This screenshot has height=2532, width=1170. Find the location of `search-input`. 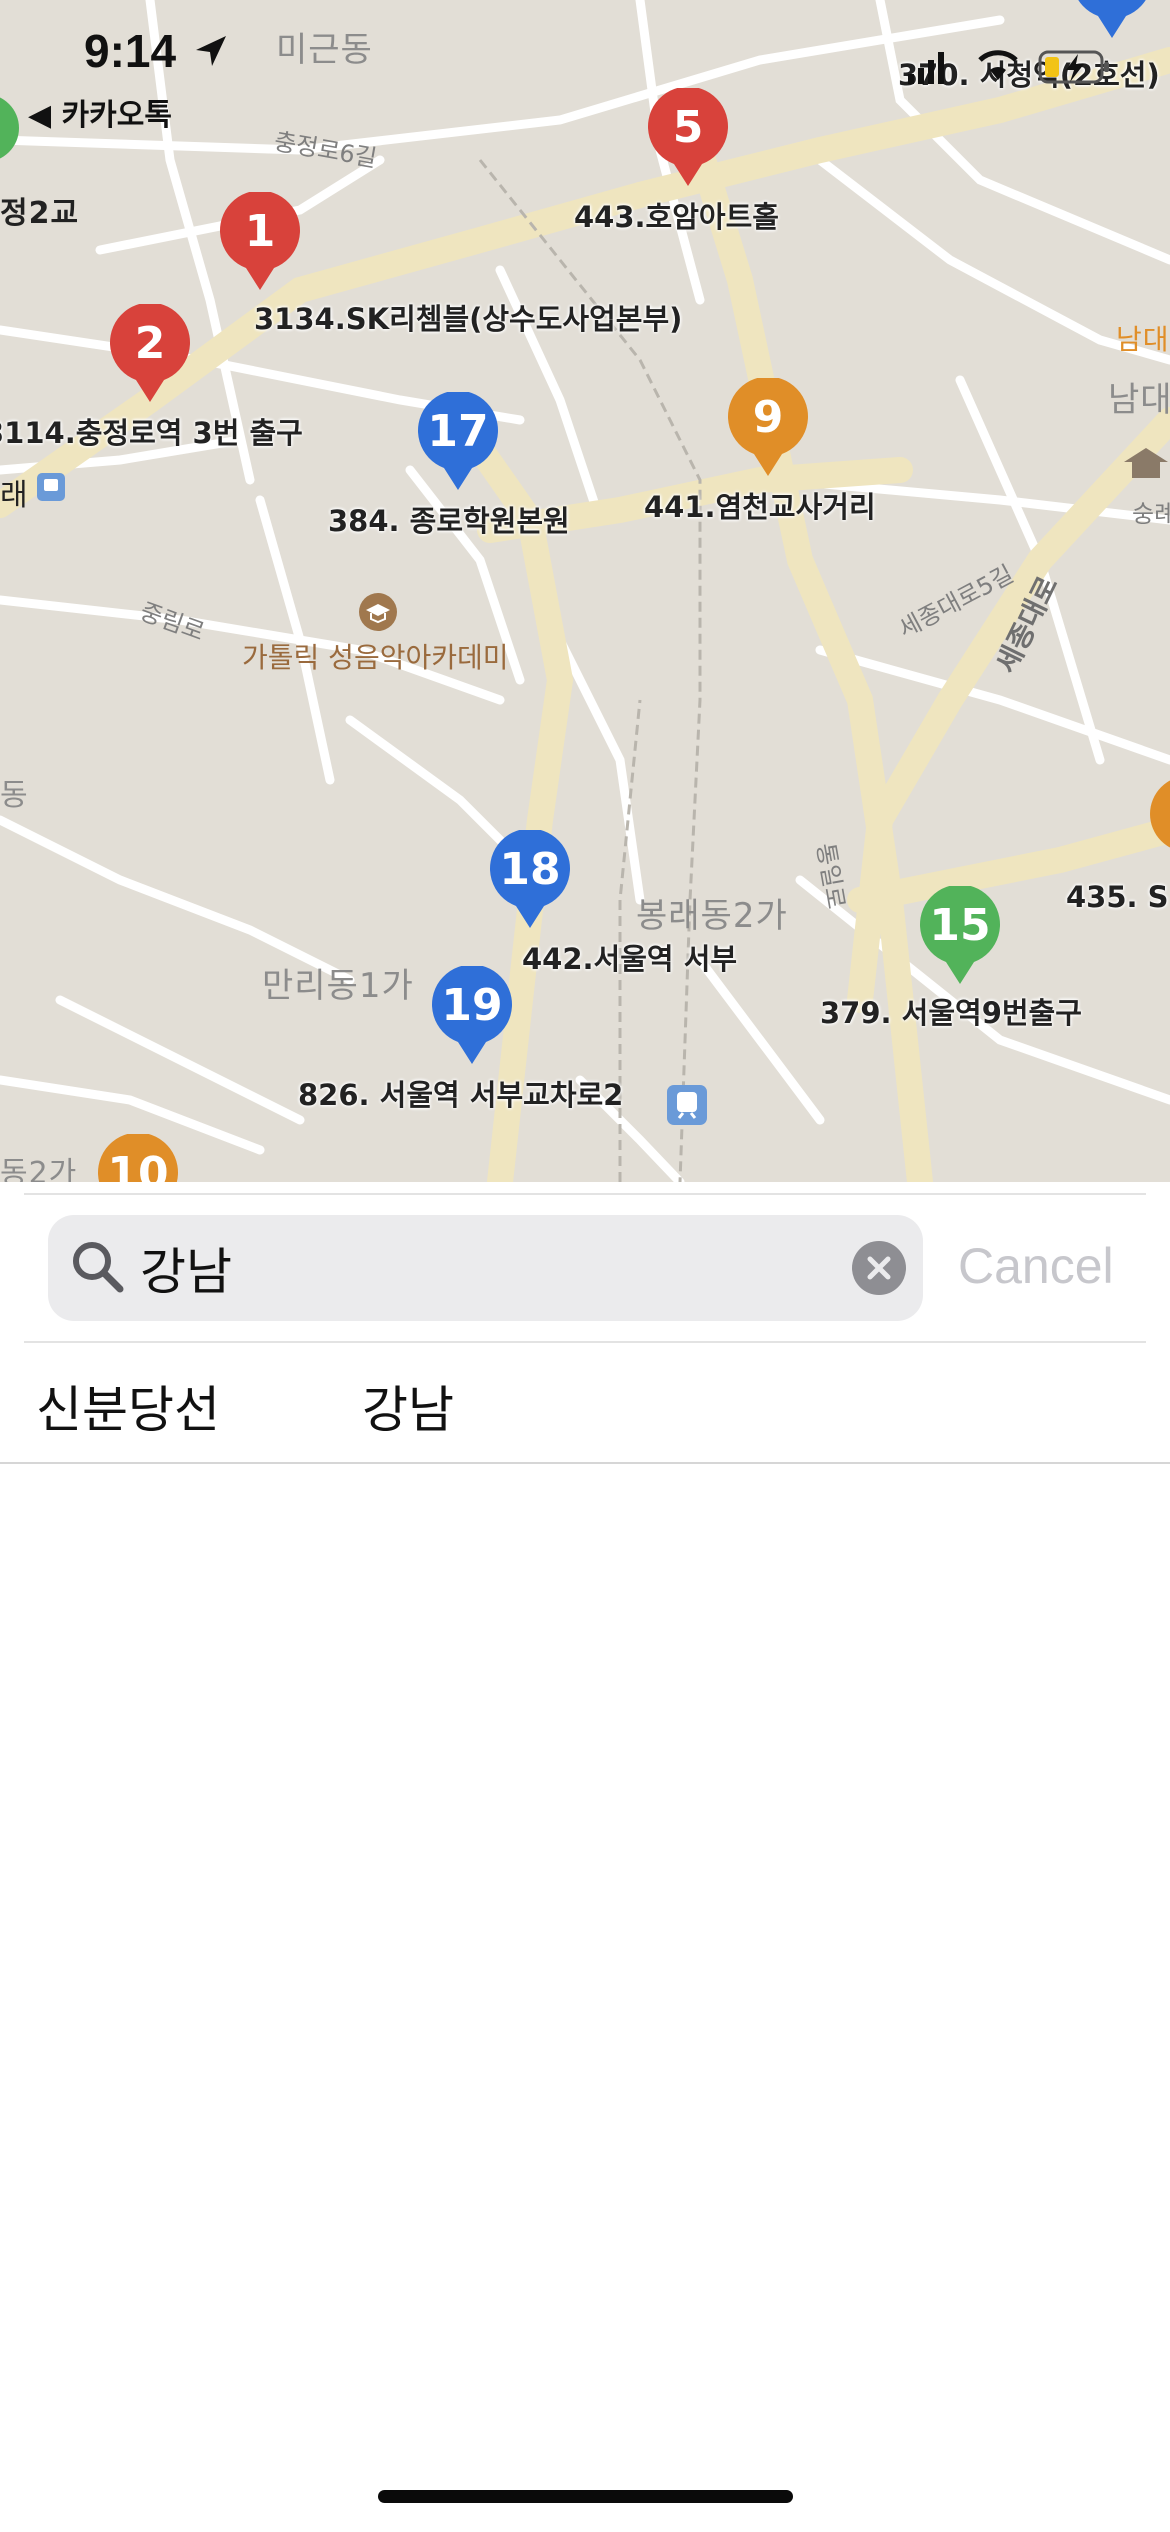

search-input is located at coordinates (500, 1268).